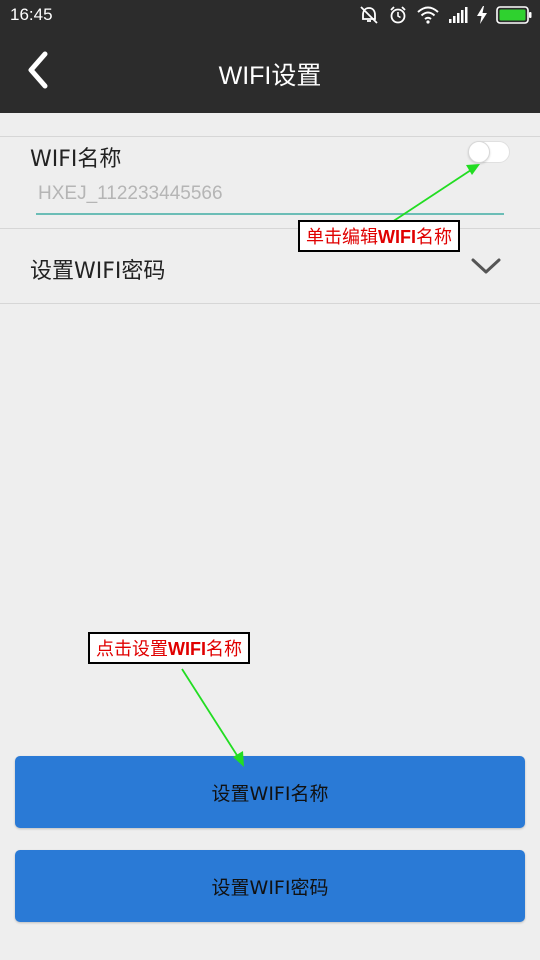 The width and height of the screenshot is (540, 960). I want to click on annotation-set-wifi-name: 点击设置WIFI名称, so click(169, 648).